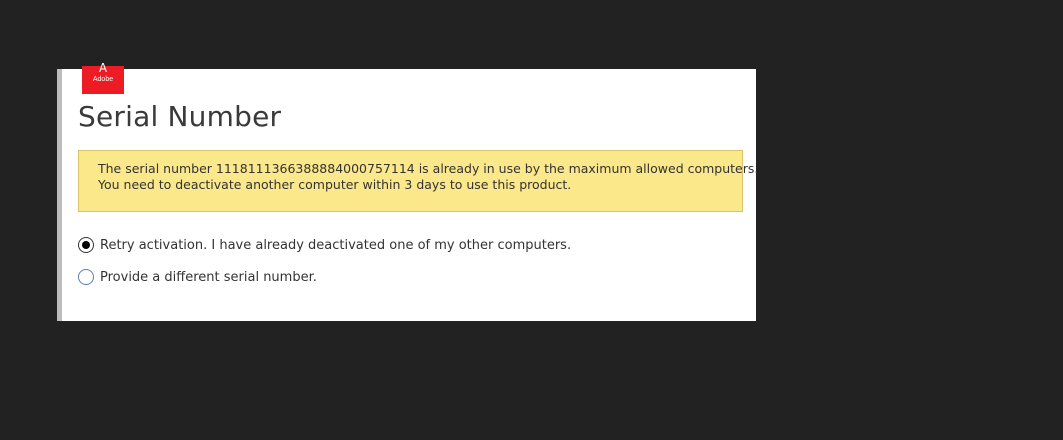  What do you see at coordinates (86, 277) in the screenshot?
I see `different-serial-radio` at bounding box center [86, 277].